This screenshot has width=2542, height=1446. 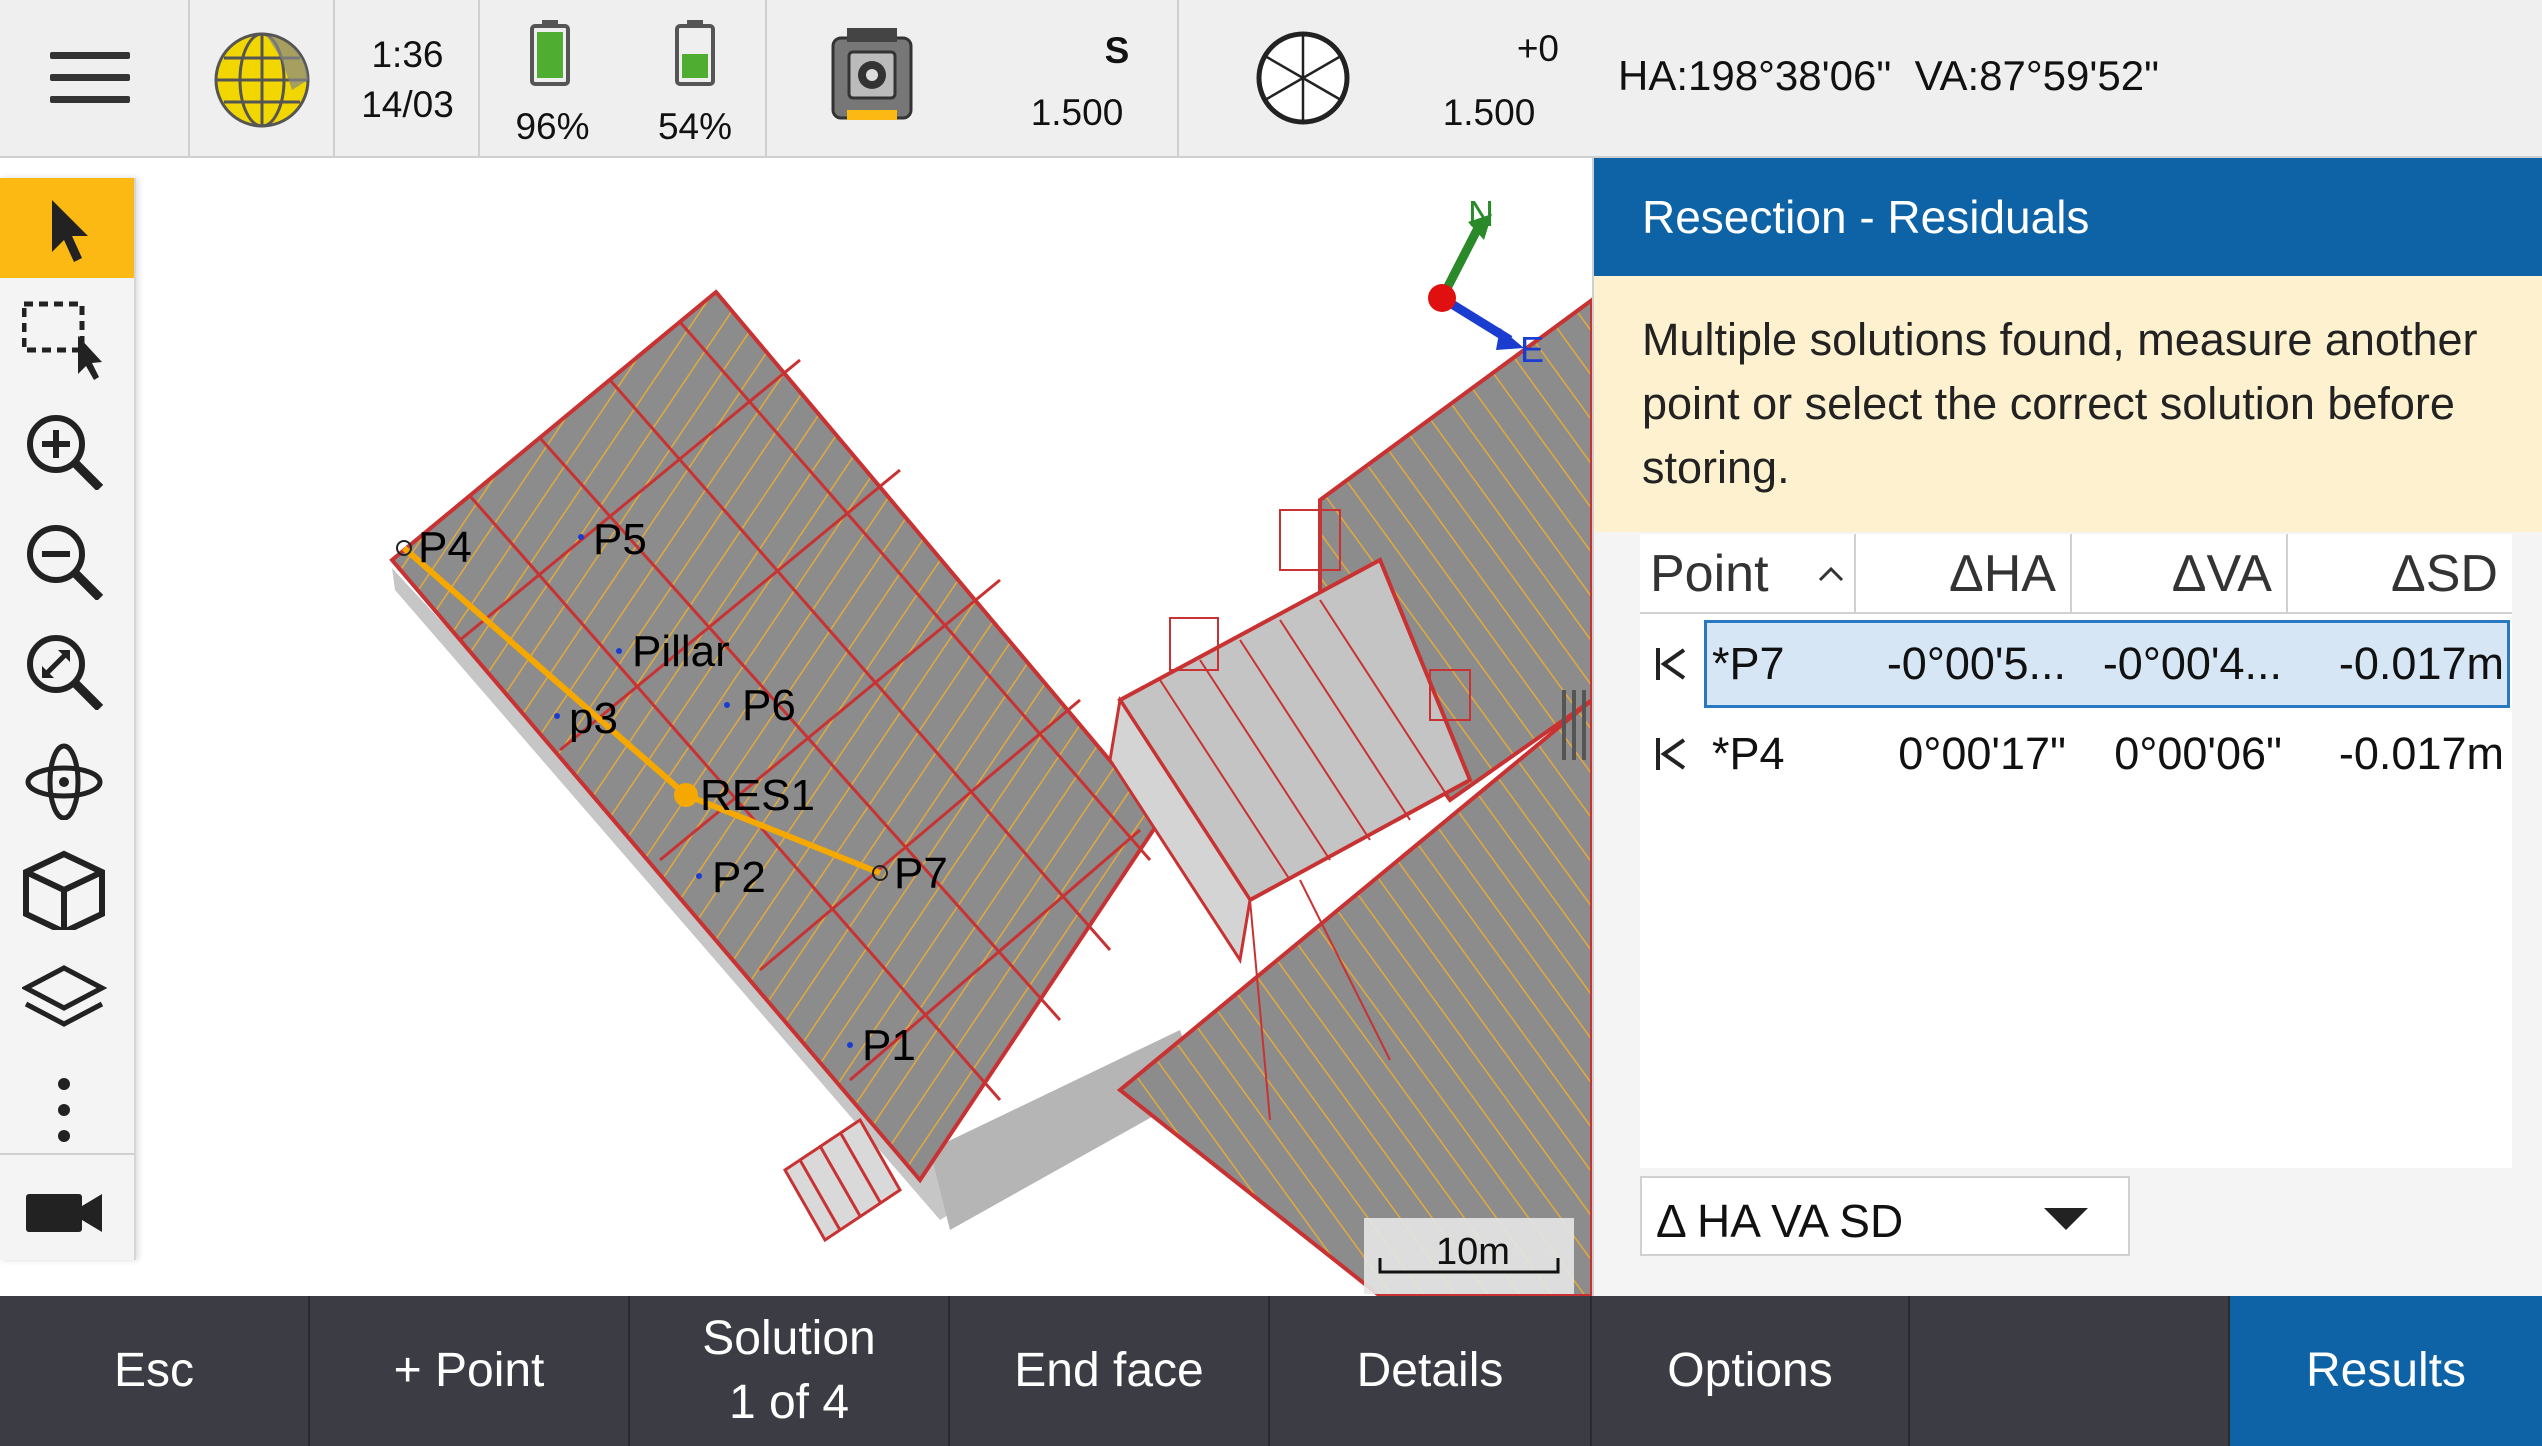 I want to click on view-cube-button, so click(x=67, y=888).